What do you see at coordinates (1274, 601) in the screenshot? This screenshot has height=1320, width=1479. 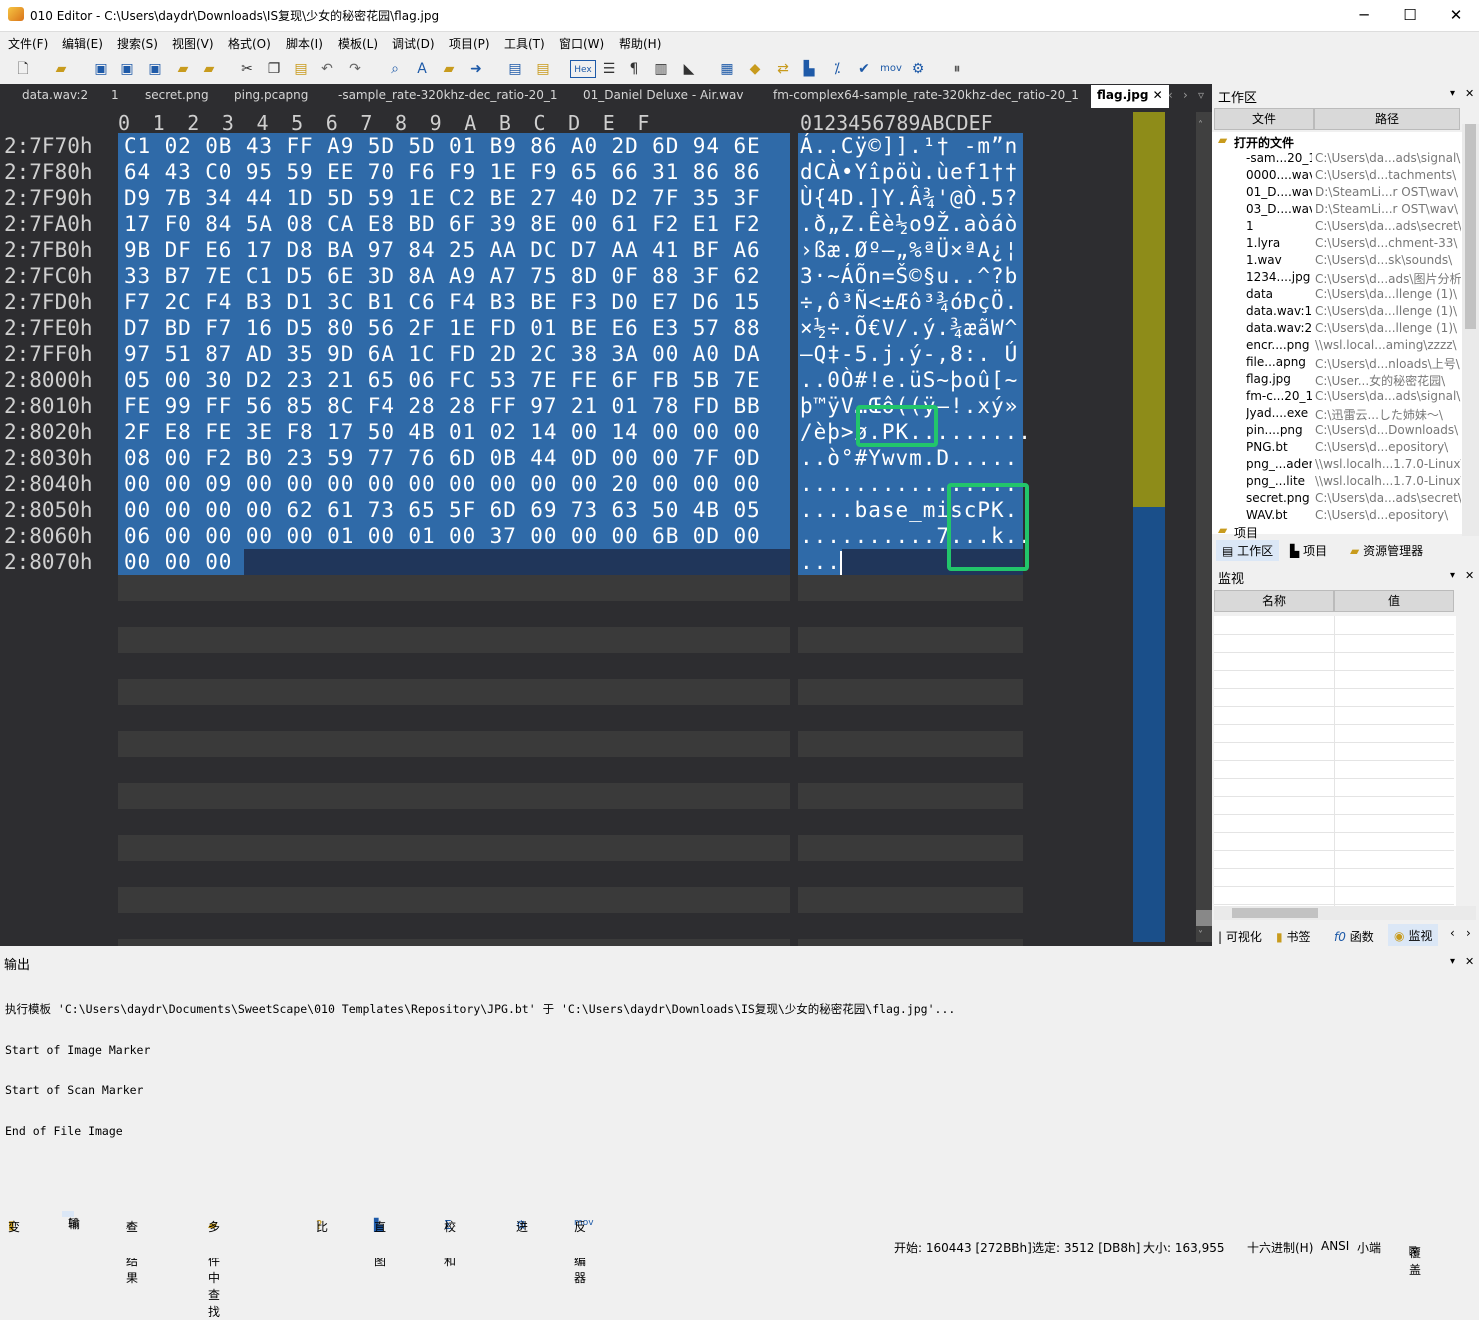 I see `watch-col-name: 名称` at bounding box center [1274, 601].